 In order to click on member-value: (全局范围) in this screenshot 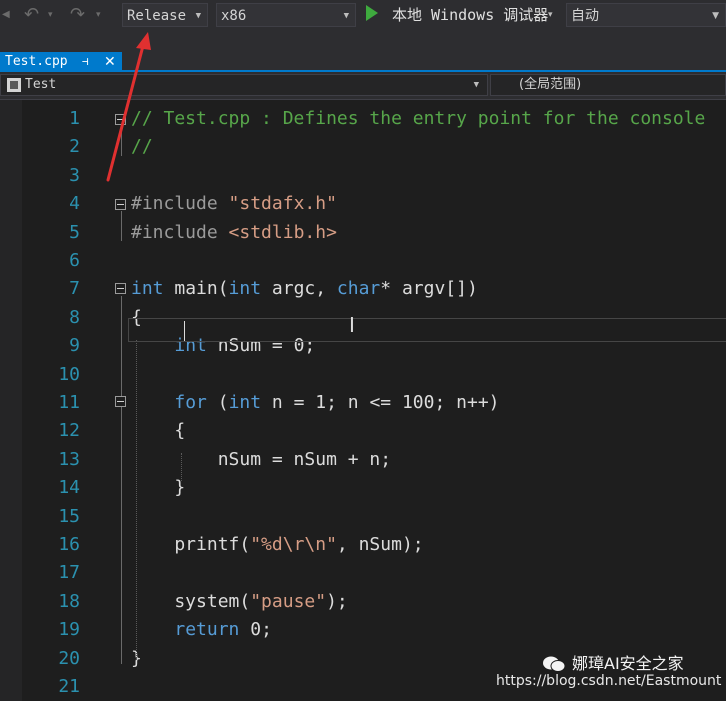, I will do `click(550, 84)`.